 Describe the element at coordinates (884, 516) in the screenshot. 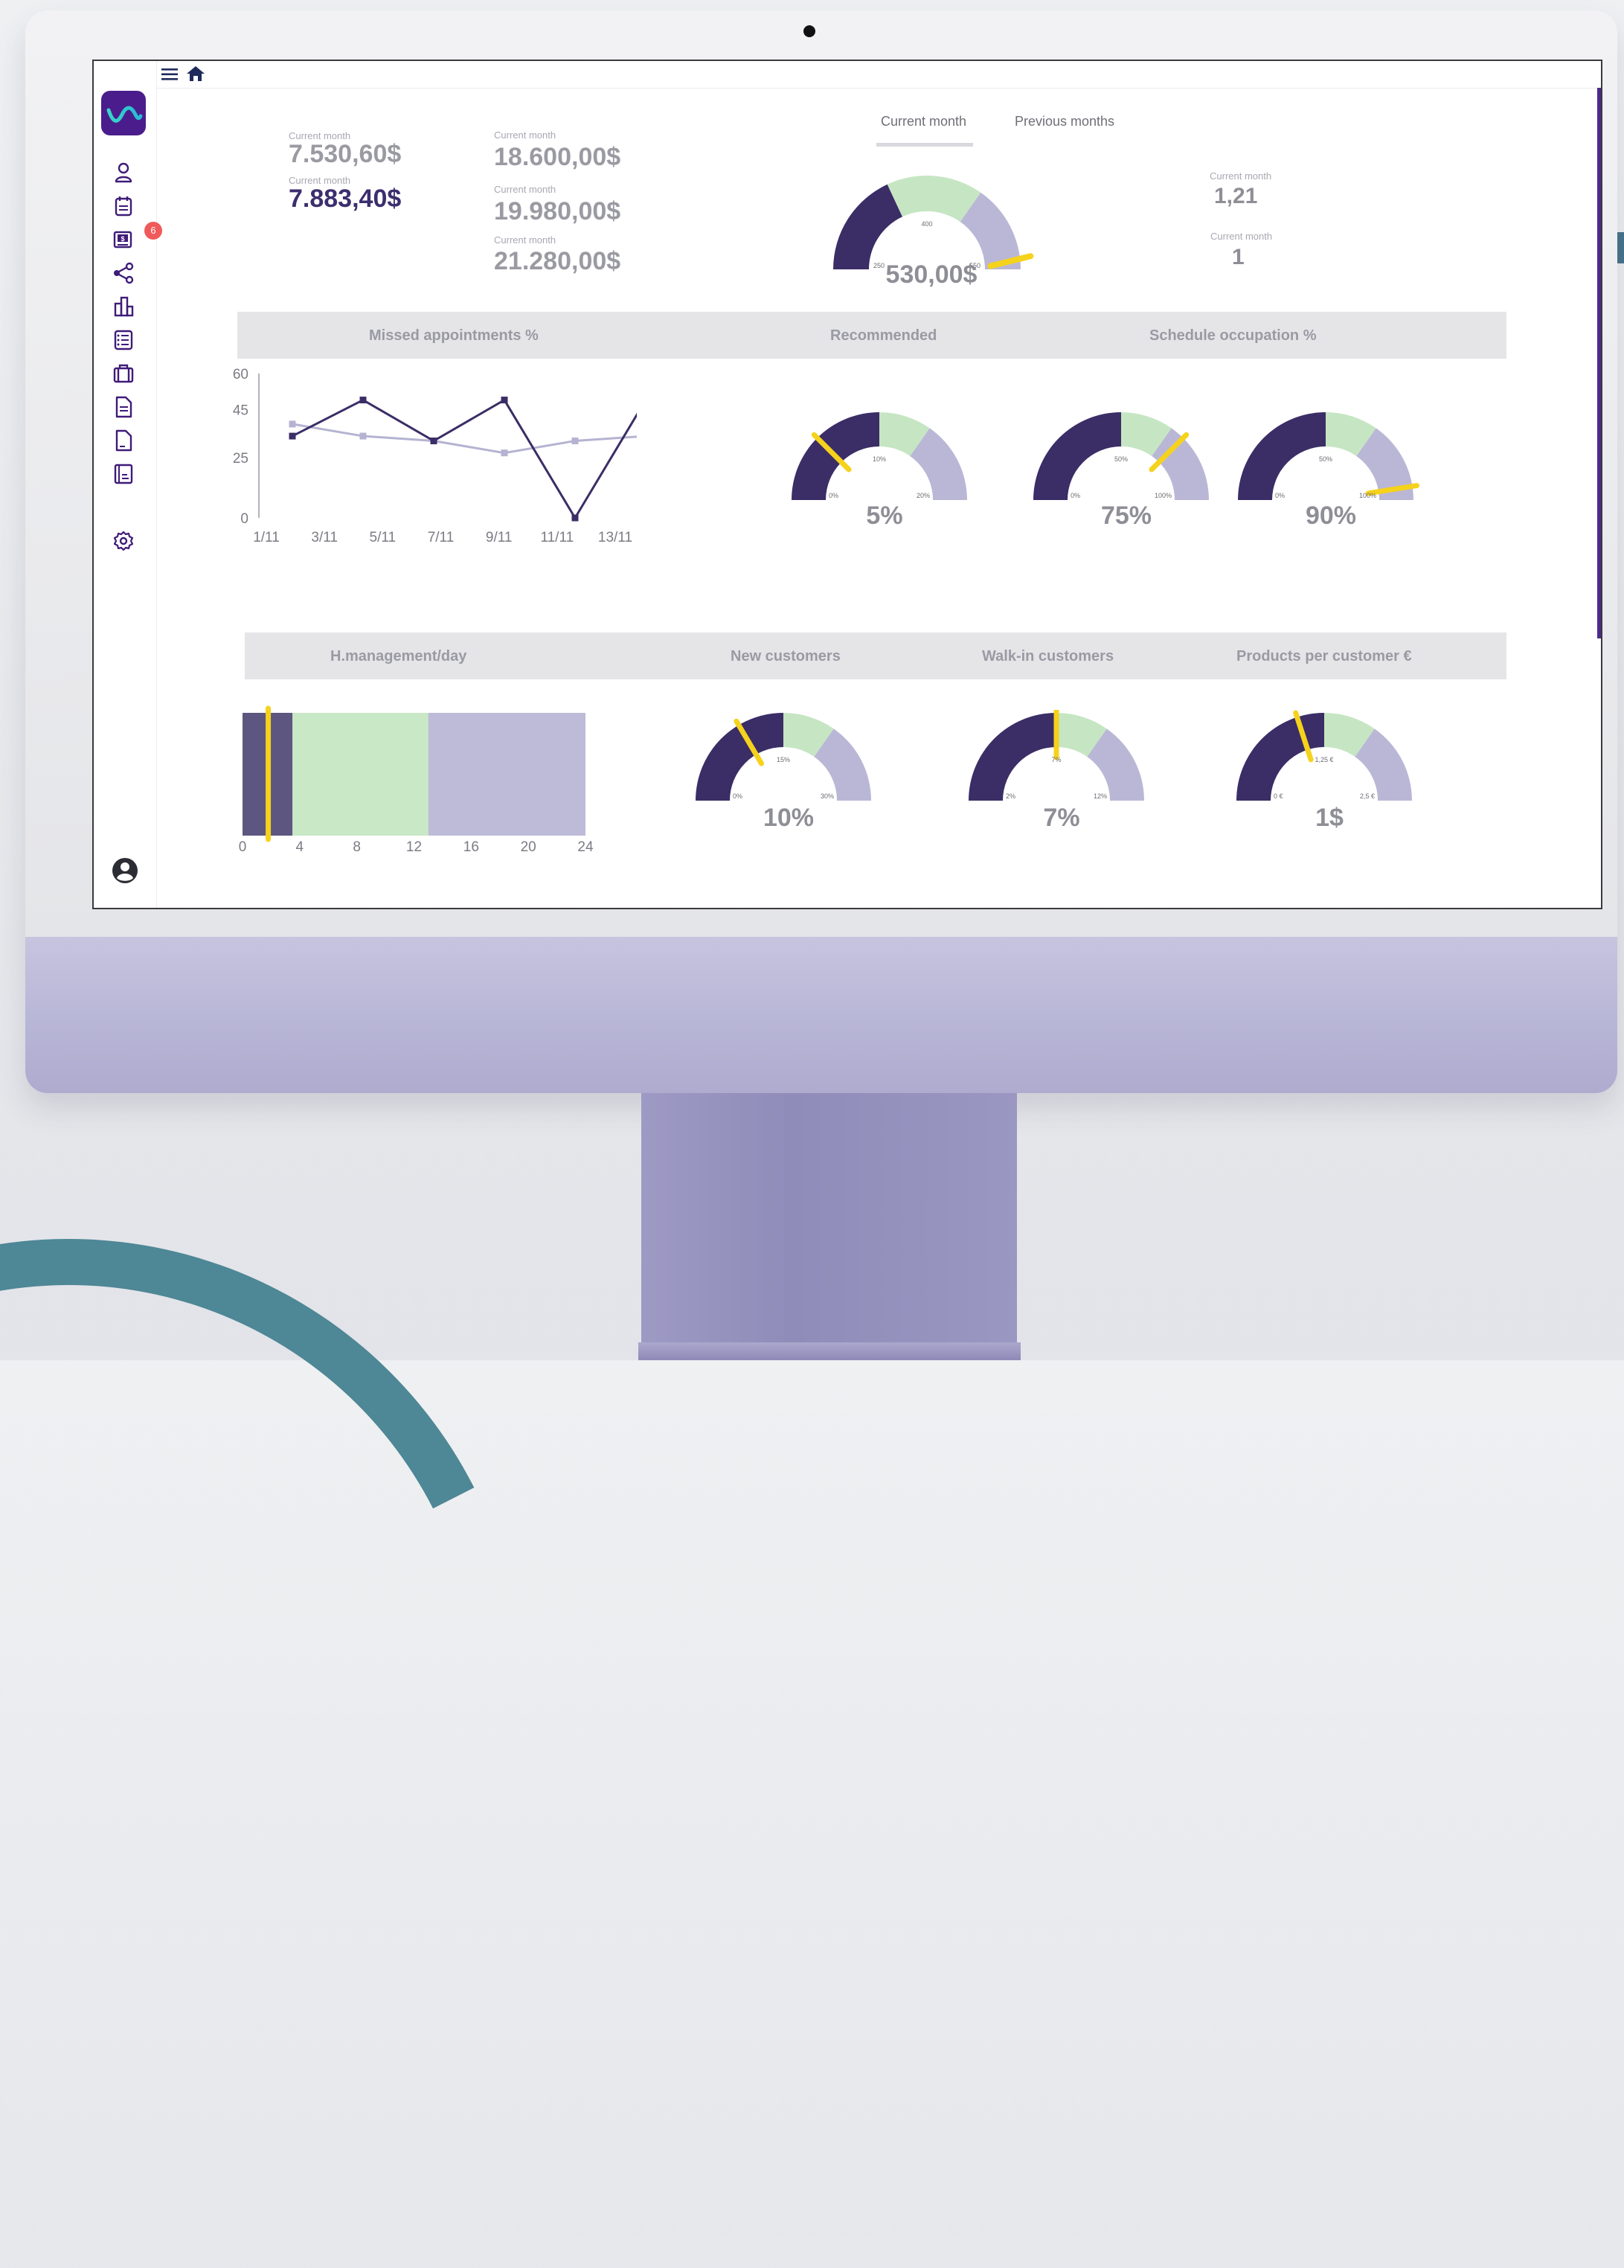

I see `recommended-gauge-value: 5%` at that location.